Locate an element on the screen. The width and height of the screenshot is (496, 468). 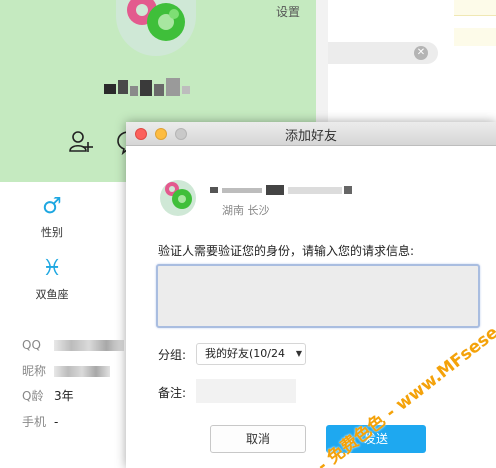
pisces-icon: ♓ is located at coordinates (52, 268).